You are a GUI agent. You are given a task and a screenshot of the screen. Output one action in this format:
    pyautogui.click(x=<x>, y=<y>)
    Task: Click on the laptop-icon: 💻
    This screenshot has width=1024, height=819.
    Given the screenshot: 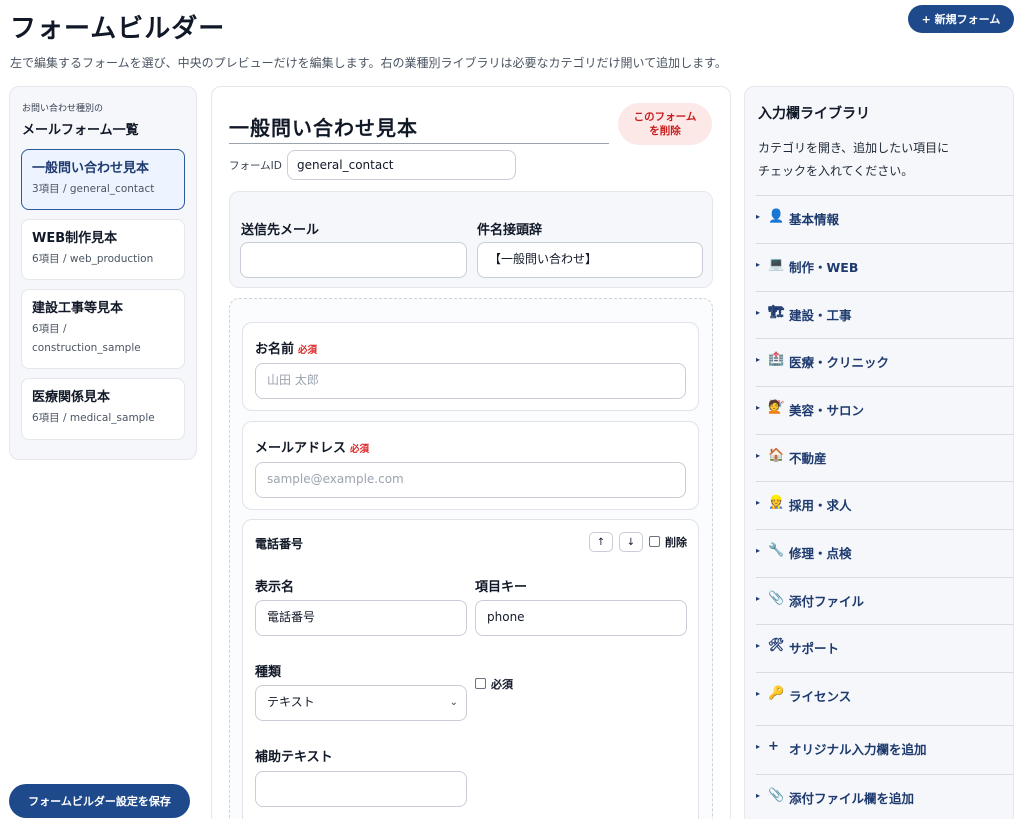 What is the action you would take?
    pyautogui.click(x=776, y=264)
    